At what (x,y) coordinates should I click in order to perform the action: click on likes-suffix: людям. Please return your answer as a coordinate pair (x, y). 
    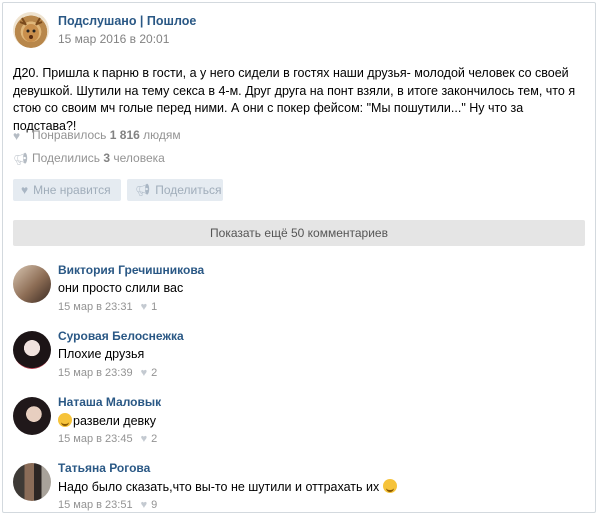
    Looking at the image, I should click on (162, 135).